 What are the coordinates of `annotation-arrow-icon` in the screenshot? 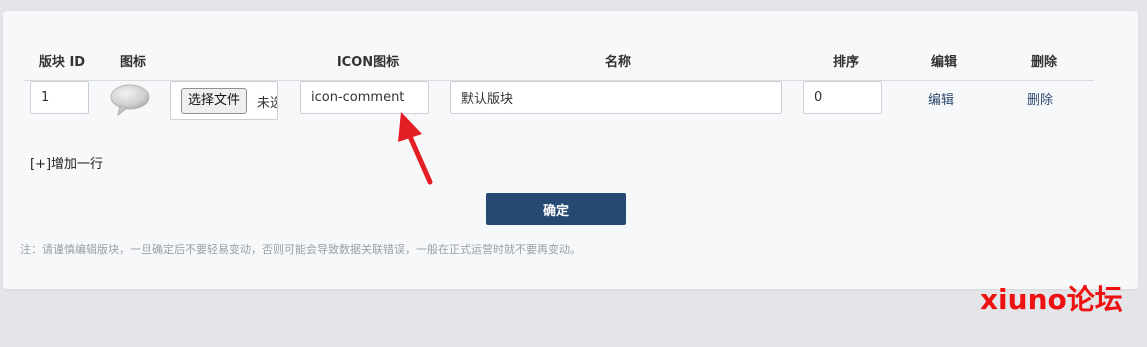 It's located at (415, 148).